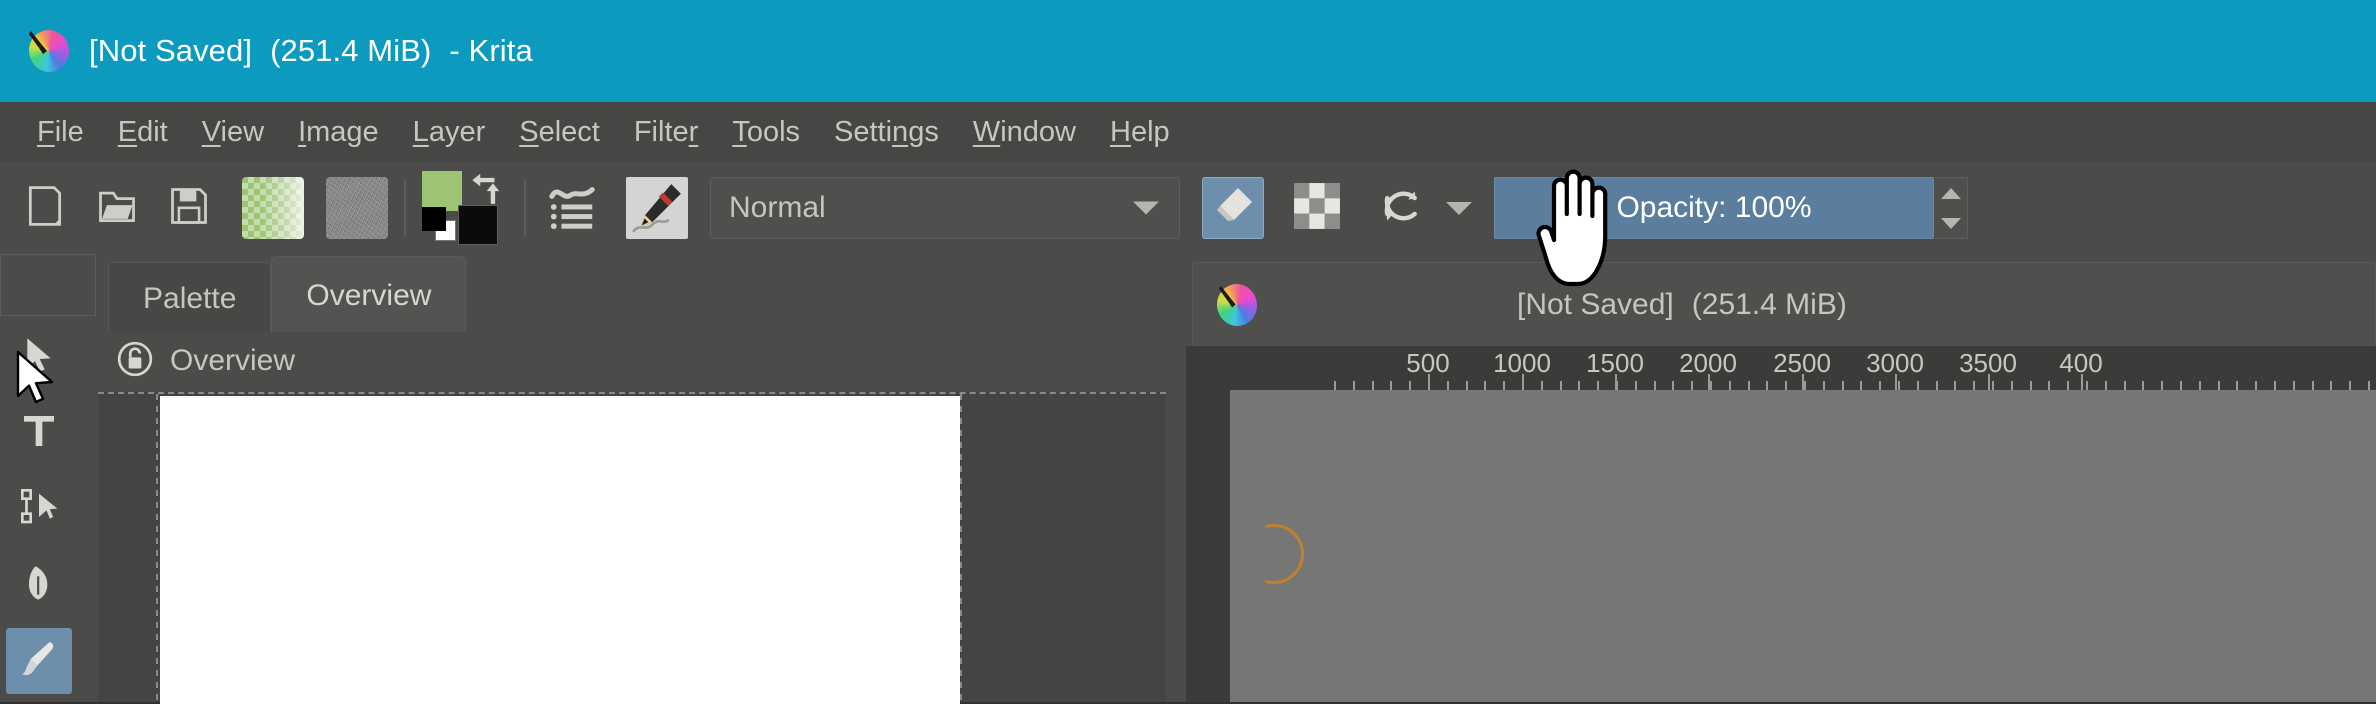  I want to click on tab-overview: Overview, so click(369, 295).